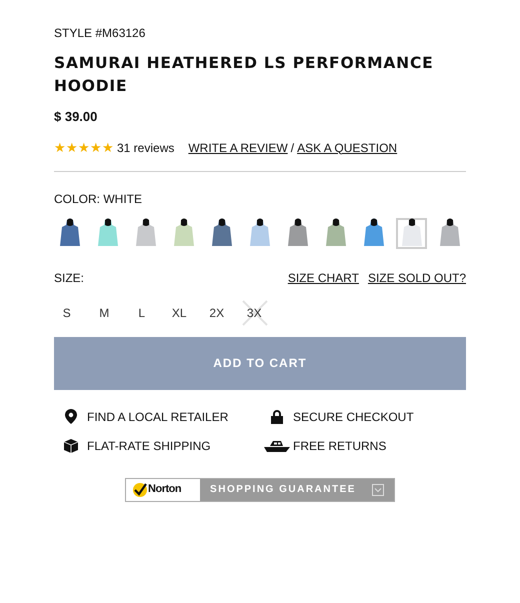 This screenshot has height=603, width=520. I want to click on style-number: STYLE #M63126, so click(100, 33).